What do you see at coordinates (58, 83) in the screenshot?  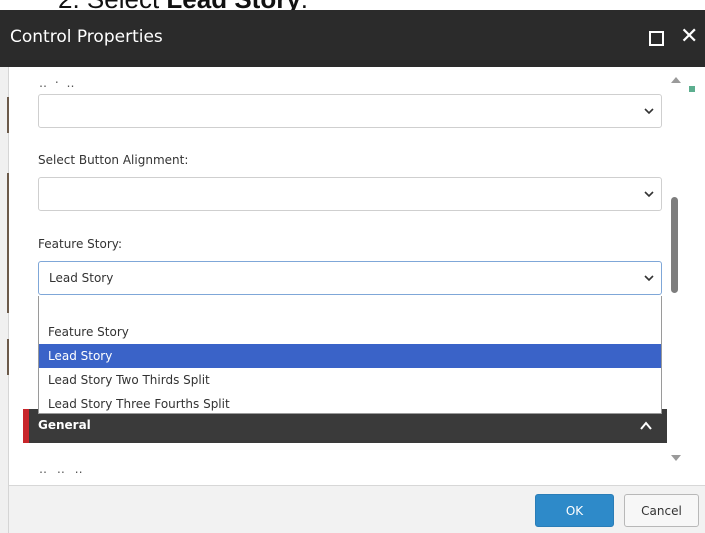 I see `cut-off-field-label: ‥ ‧ ‥` at bounding box center [58, 83].